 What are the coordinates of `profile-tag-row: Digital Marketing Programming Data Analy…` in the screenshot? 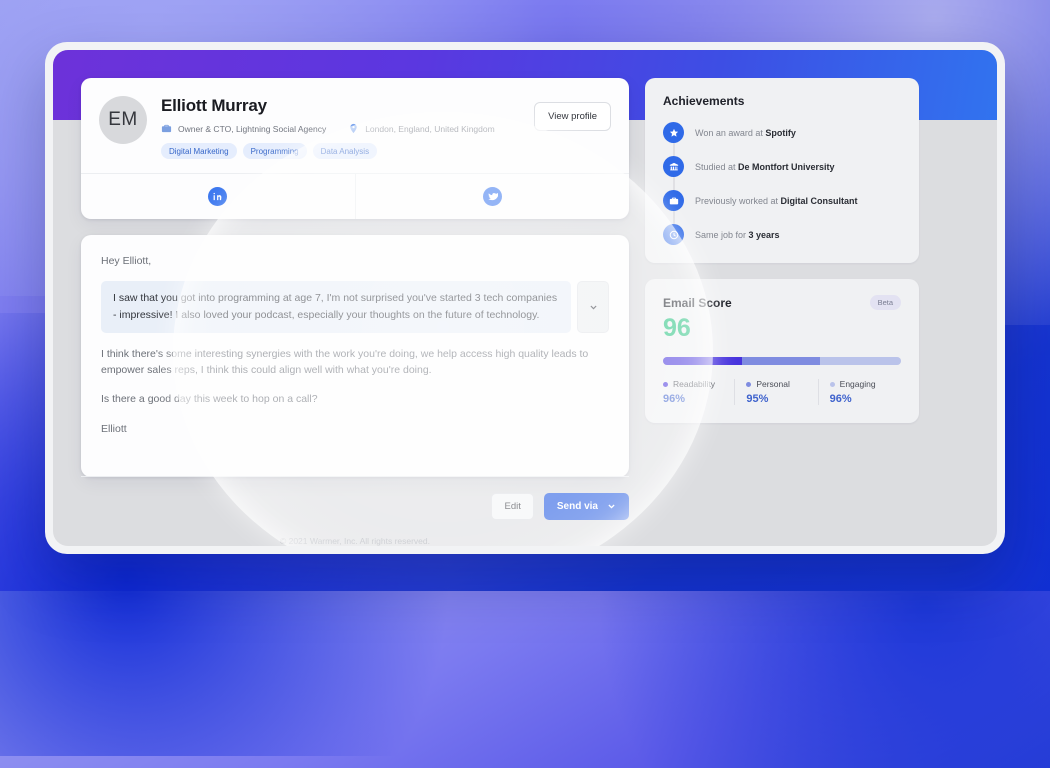 It's located at (347, 151).